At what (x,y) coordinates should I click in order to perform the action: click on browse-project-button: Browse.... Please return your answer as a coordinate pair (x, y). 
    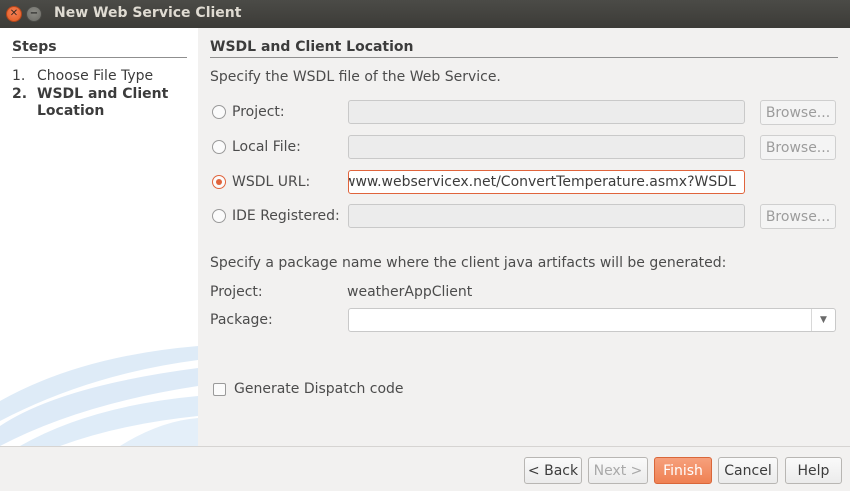
    Looking at the image, I should click on (798, 112).